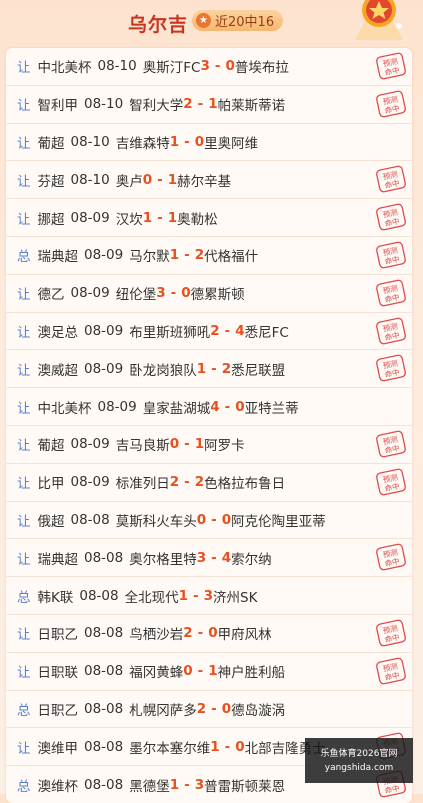  I want to click on match-row: 让葡超 08-10 吉维森特 1-0 里奥阿维, so click(209, 143).